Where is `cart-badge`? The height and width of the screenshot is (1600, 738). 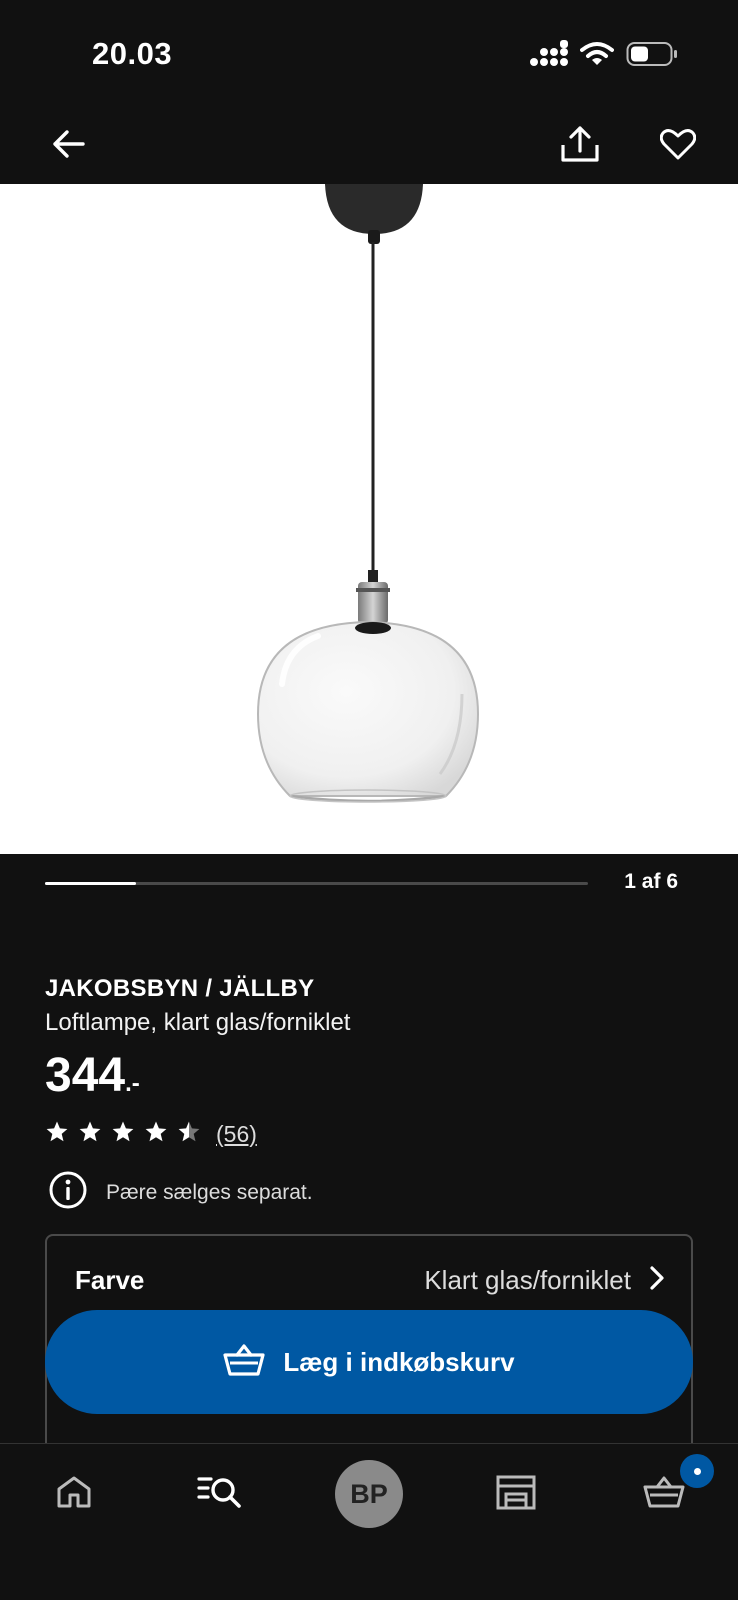
cart-badge is located at coordinates (697, 1471).